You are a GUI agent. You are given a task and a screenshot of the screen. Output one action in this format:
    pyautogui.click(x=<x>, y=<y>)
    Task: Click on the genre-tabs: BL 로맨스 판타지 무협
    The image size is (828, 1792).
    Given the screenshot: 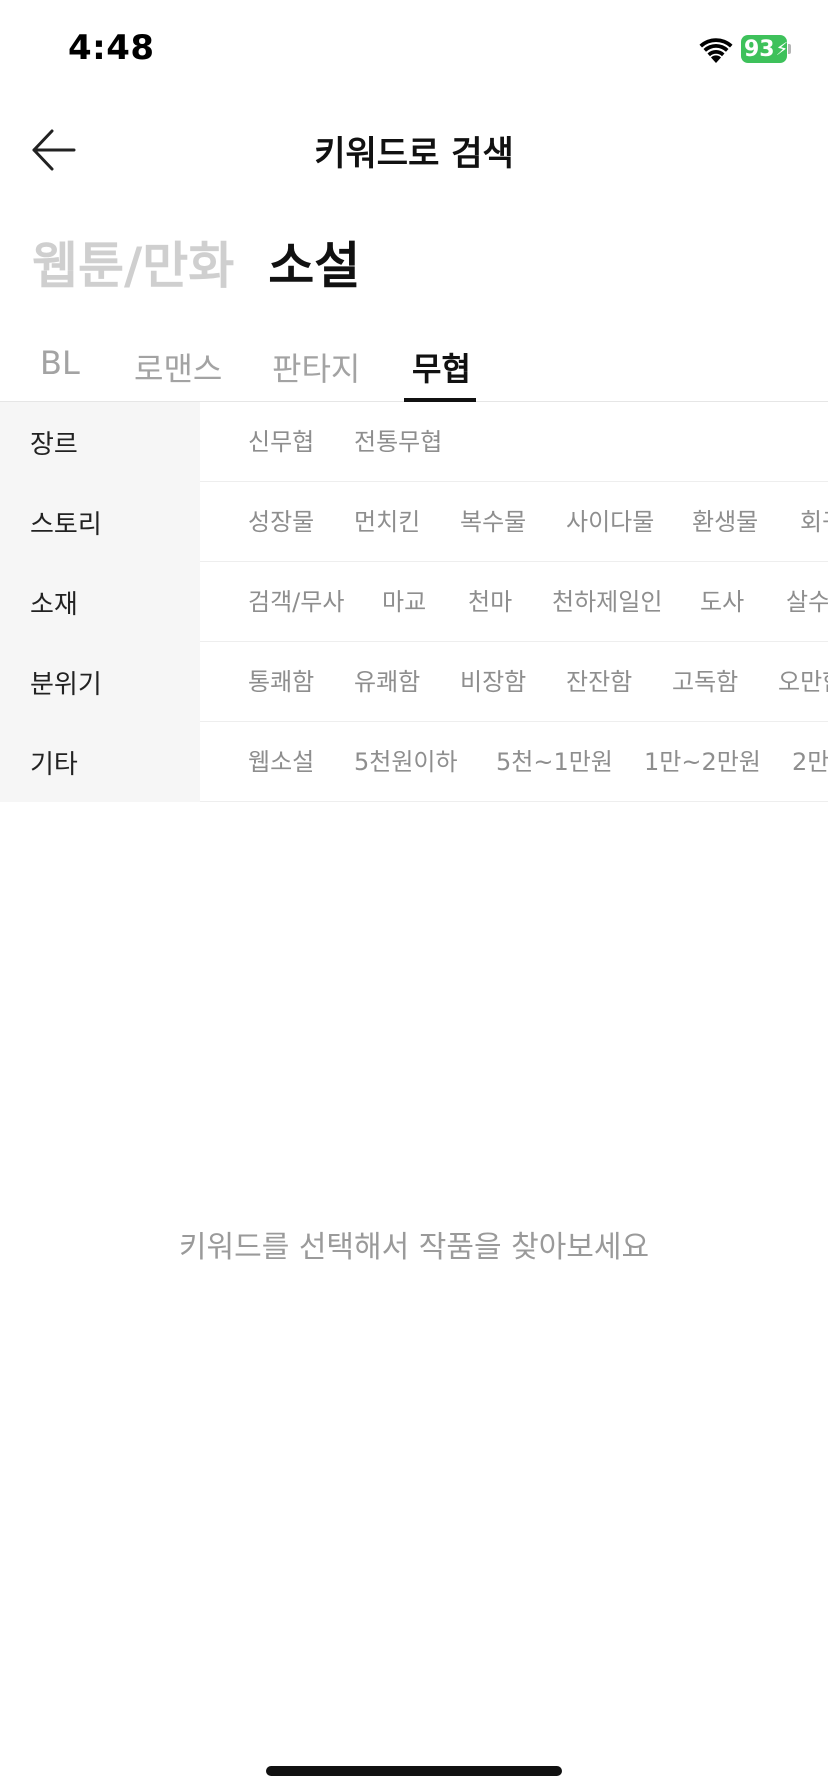 What is the action you would take?
    pyautogui.click(x=414, y=370)
    